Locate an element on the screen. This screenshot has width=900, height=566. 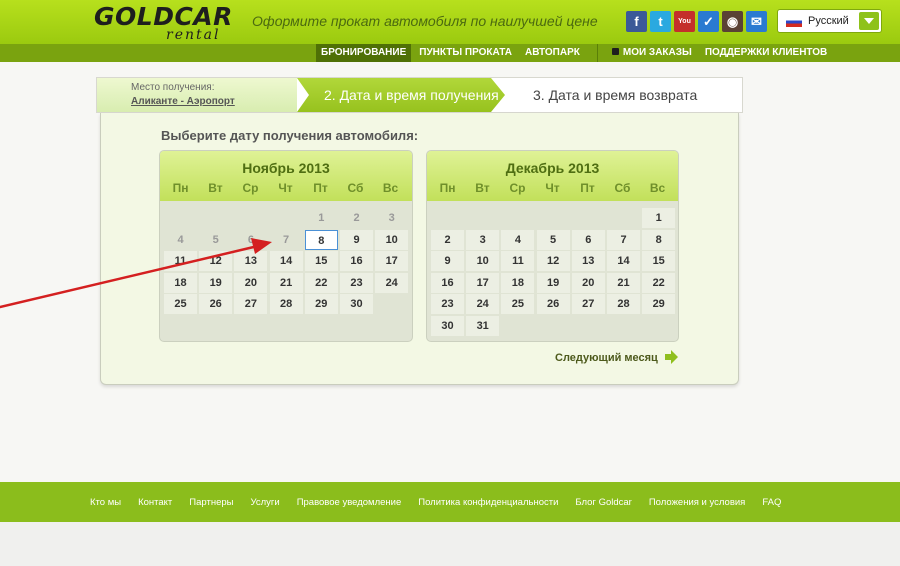
weekday-label: Пт is located at coordinates (587, 188).